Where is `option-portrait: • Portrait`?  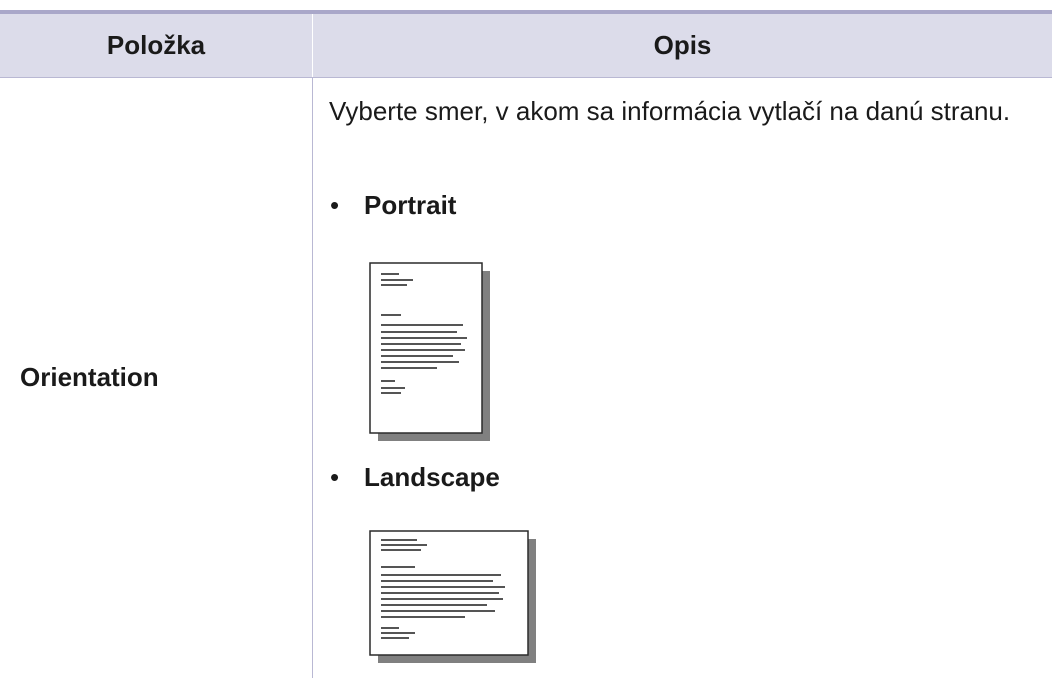 option-portrait: • Portrait is located at coordinates (393, 205).